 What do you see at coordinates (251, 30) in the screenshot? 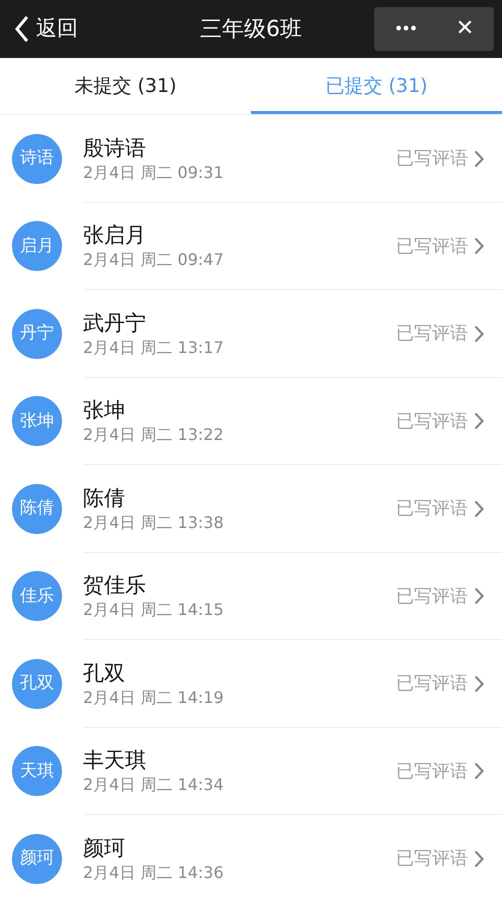
I see `window-title: 三年级6班` at bounding box center [251, 30].